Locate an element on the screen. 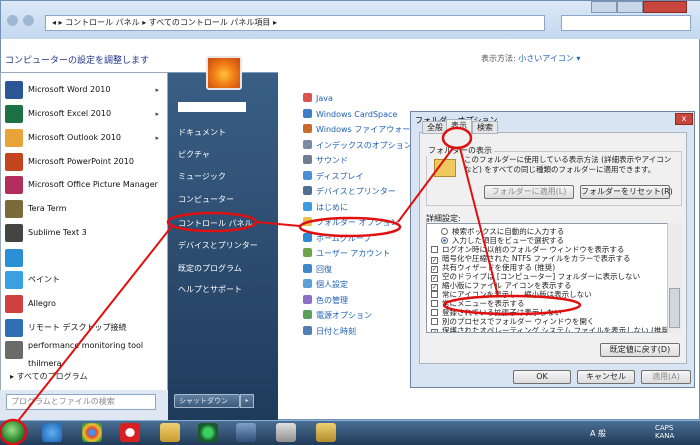  reset-folders-button: フォルダーをリセット(R) is located at coordinates (626, 192).